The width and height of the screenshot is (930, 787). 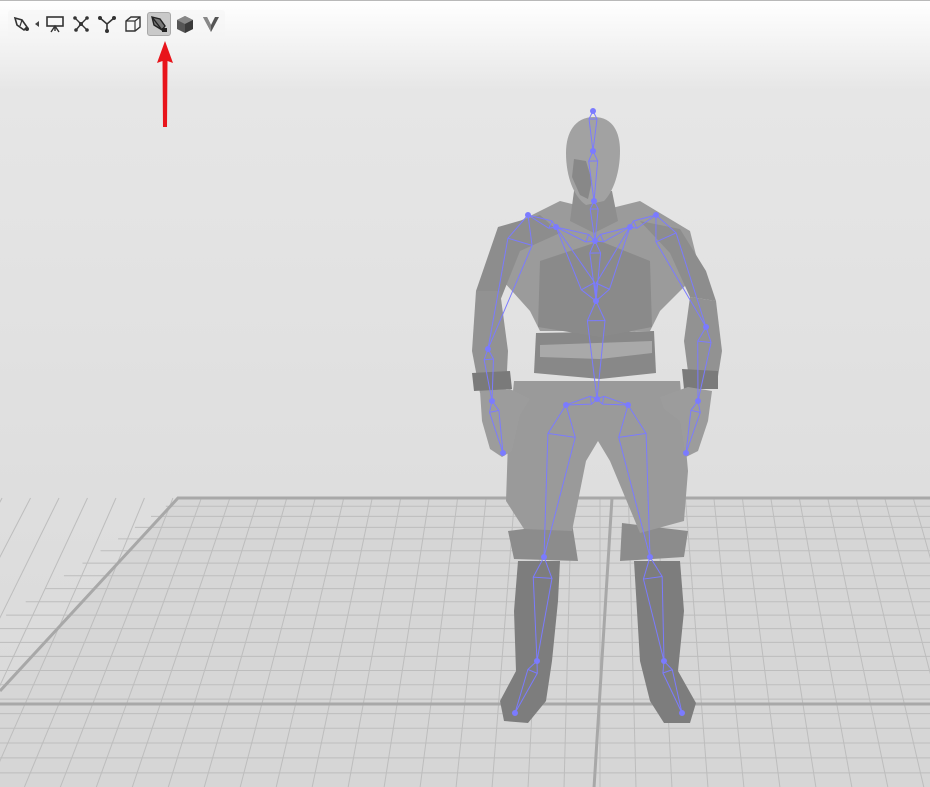 I want to click on skeleton-view-icon, so click(x=159, y=24).